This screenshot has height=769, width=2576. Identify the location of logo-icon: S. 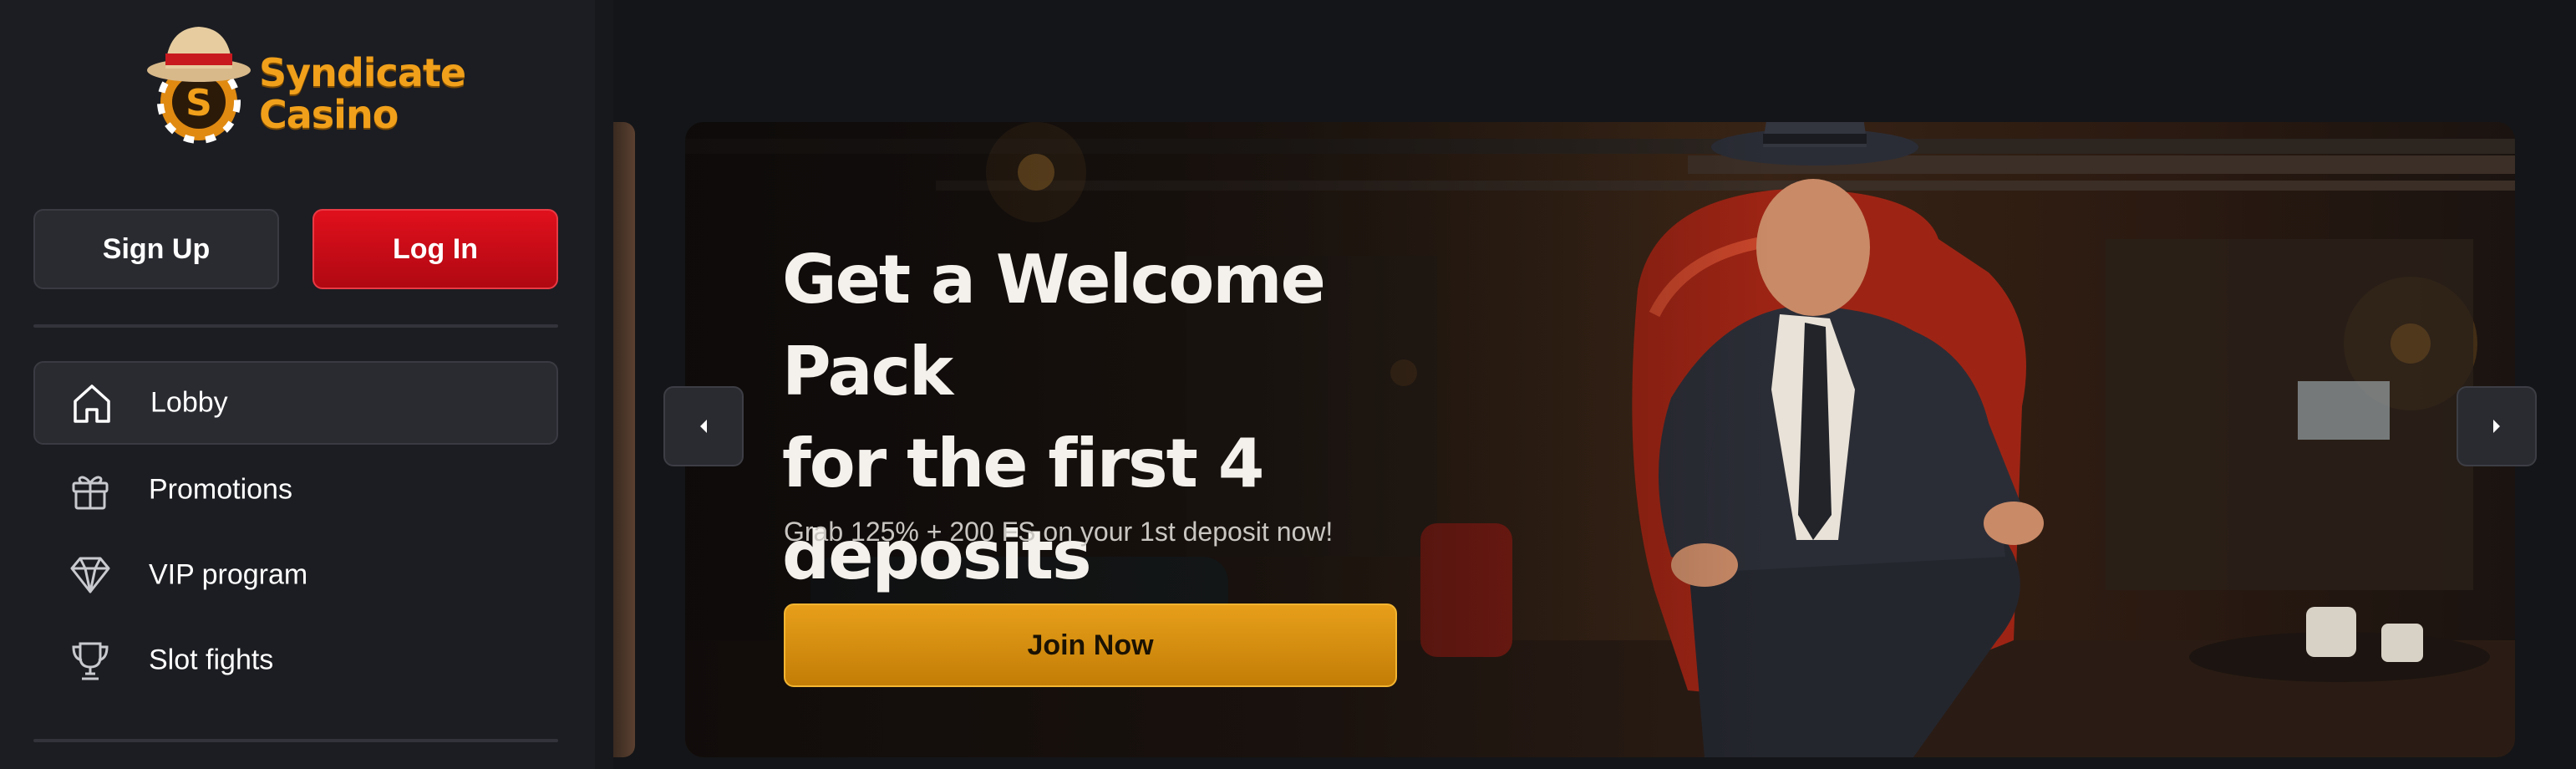
(199, 86).